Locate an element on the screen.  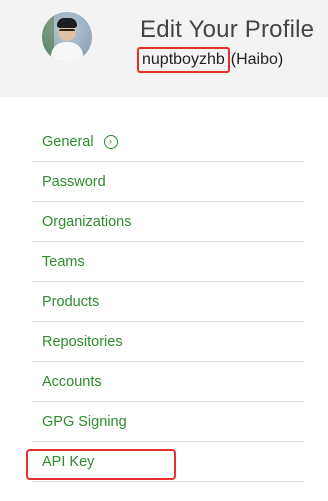
menu-item-label: Password is located at coordinates (74, 181).